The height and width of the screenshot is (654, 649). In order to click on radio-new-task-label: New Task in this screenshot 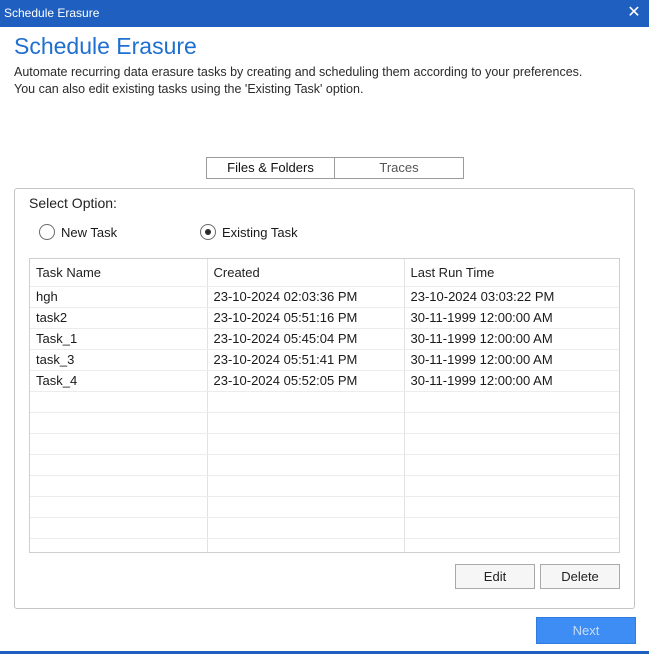, I will do `click(89, 232)`.